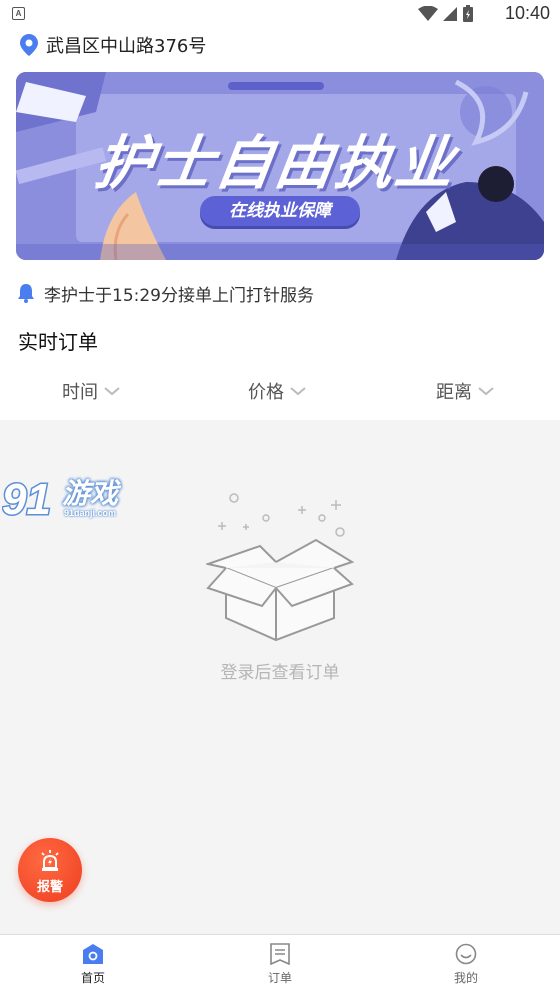 Image resolution: width=560 pixels, height=994 pixels. What do you see at coordinates (465, 978) in the screenshot?
I see `tab-label: 我的` at bounding box center [465, 978].